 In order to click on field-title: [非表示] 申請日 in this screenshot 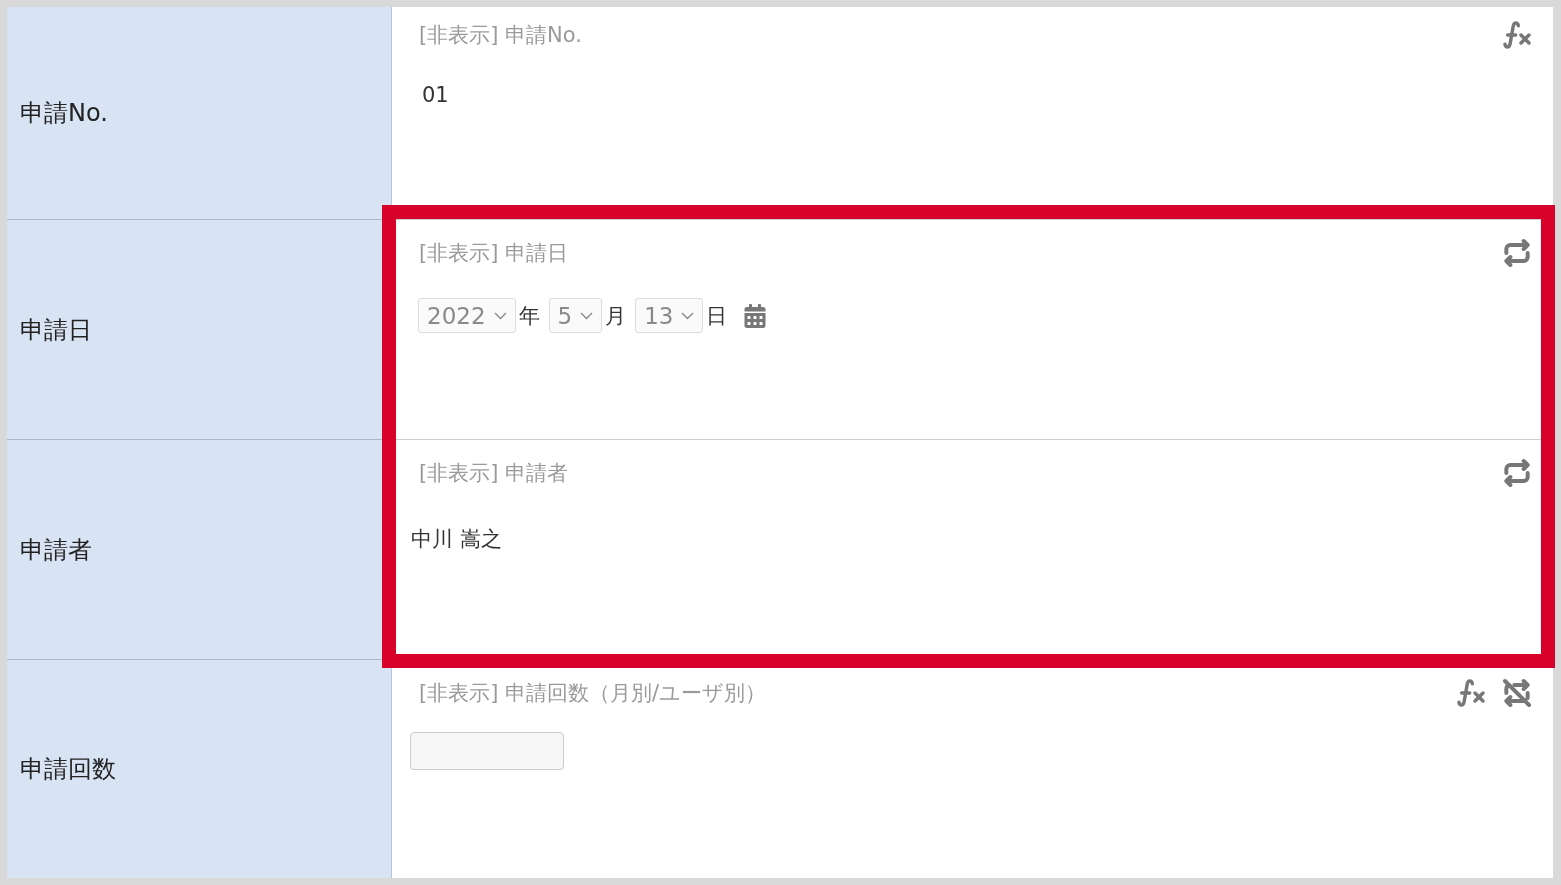, I will do `click(494, 253)`.